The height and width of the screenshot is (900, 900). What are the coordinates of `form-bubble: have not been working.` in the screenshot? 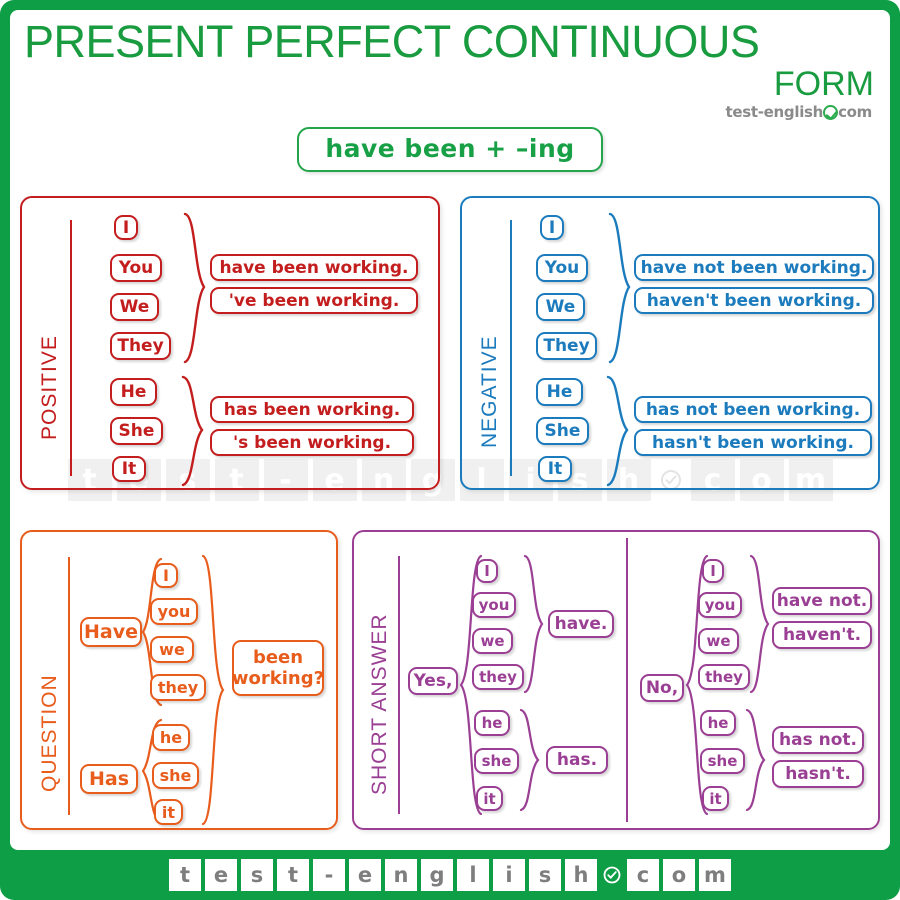 It's located at (754, 267).